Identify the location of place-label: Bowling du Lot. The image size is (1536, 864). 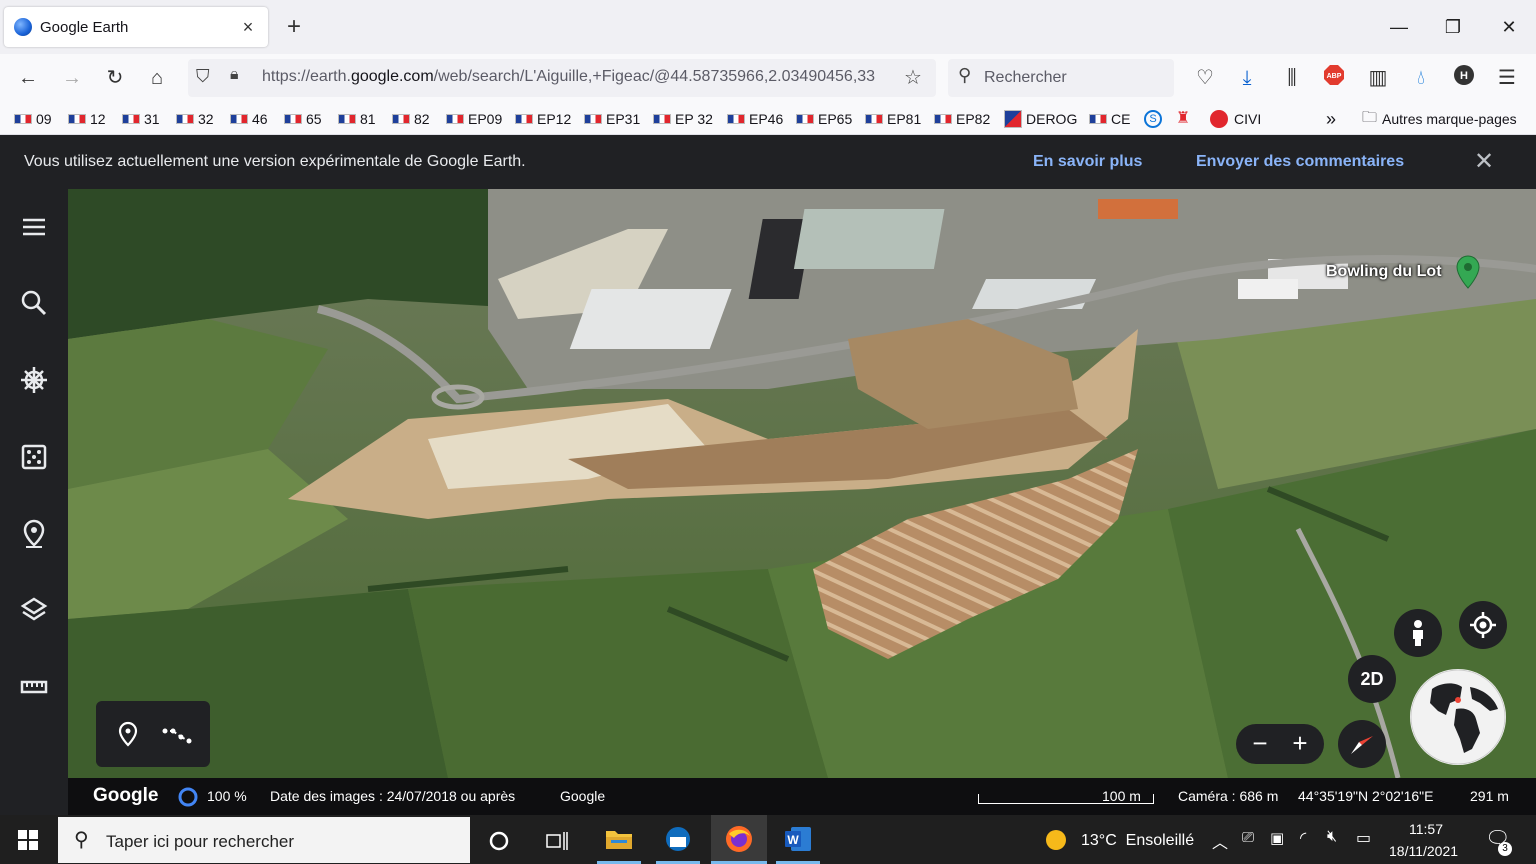
(1384, 272).